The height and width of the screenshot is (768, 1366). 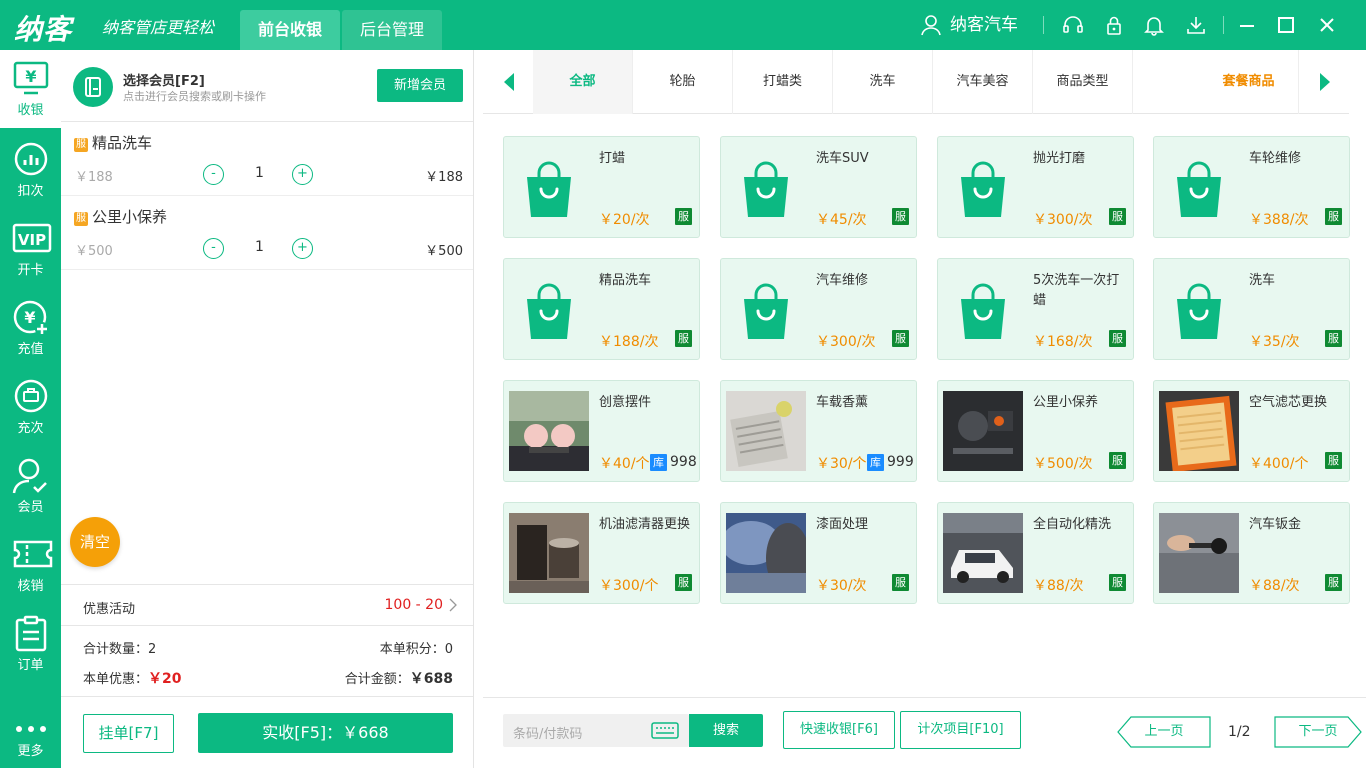 I want to click on product-card-premium-wash: 精品洗车 ￥188/次服, so click(x=601, y=309).